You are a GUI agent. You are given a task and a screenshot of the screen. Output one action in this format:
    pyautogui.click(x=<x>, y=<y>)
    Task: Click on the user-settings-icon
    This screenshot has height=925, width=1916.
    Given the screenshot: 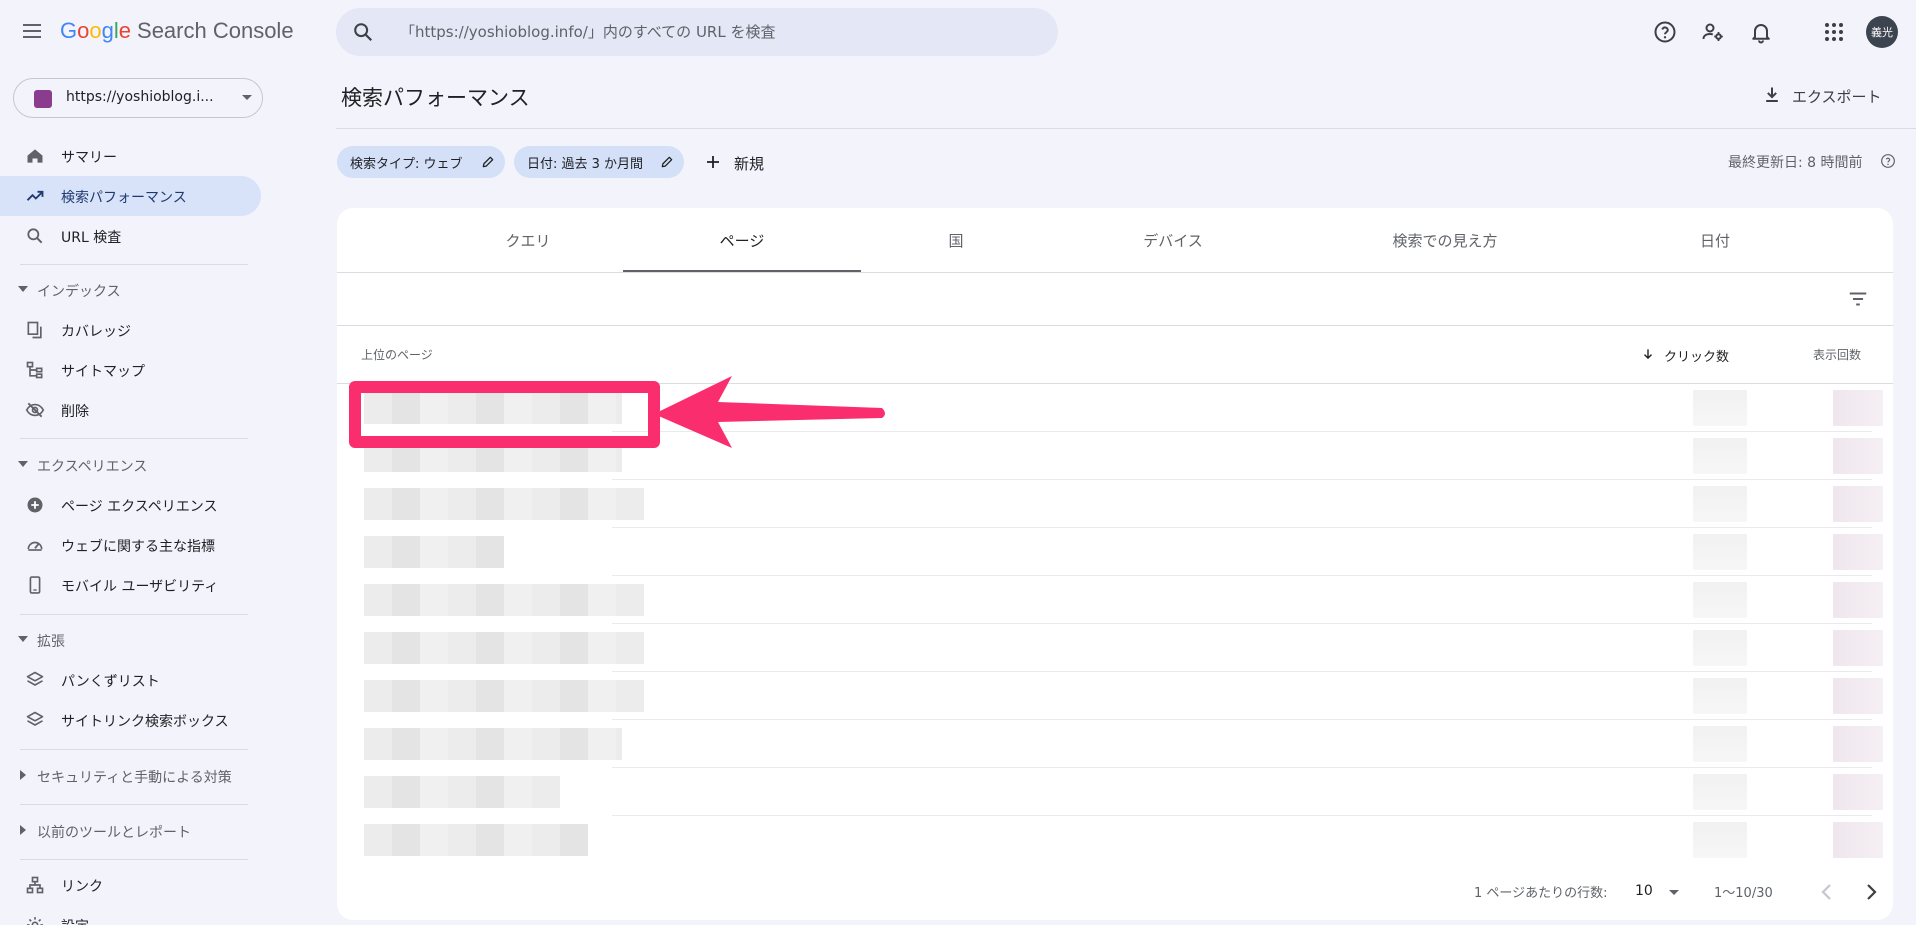 What is the action you would take?
    pyautogui.click(x=1713, y=32)
    